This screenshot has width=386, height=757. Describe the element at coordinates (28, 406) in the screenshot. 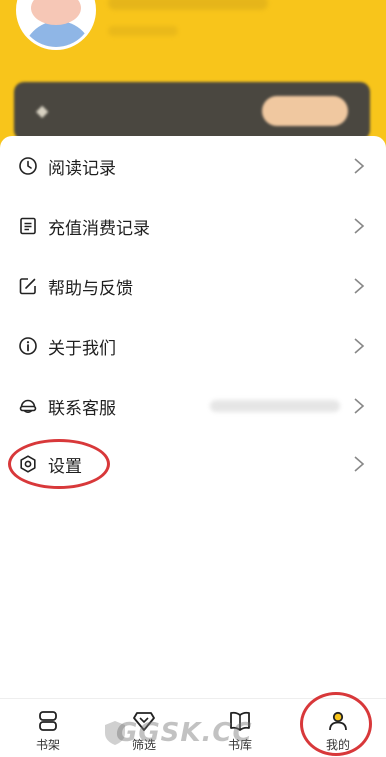

I see `customer-service-icon` at that location.